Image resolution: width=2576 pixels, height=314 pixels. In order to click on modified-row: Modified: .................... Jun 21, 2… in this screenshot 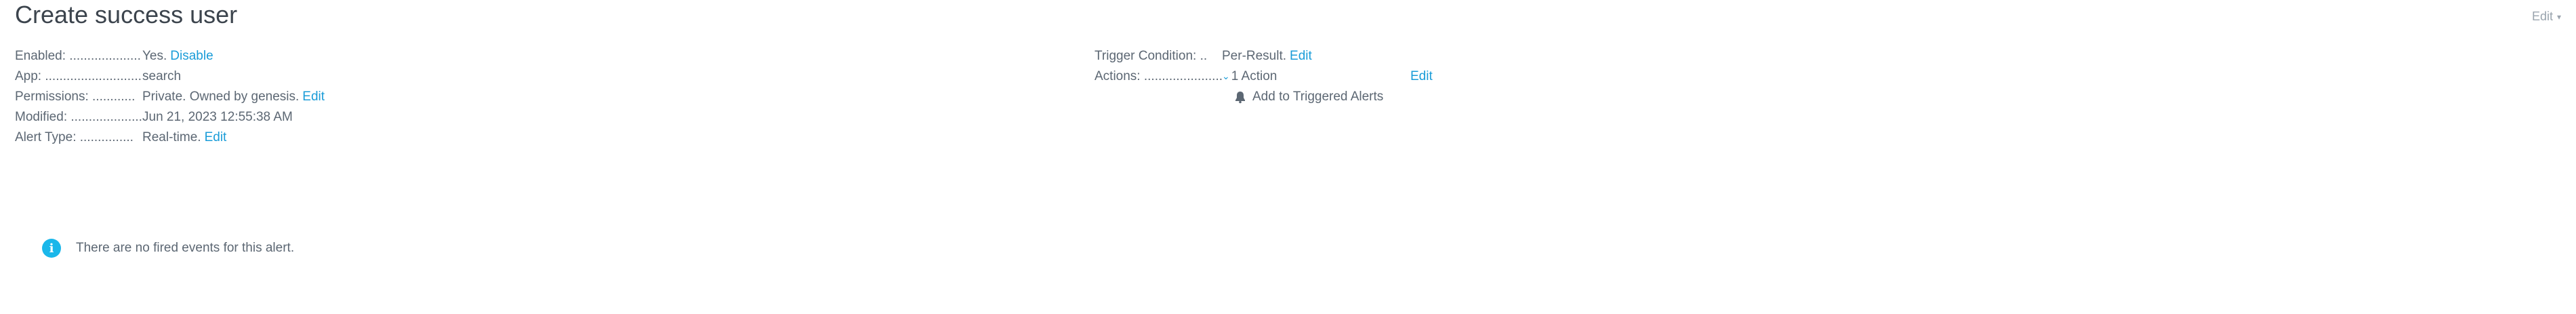, I will do `click(170, 117)`.